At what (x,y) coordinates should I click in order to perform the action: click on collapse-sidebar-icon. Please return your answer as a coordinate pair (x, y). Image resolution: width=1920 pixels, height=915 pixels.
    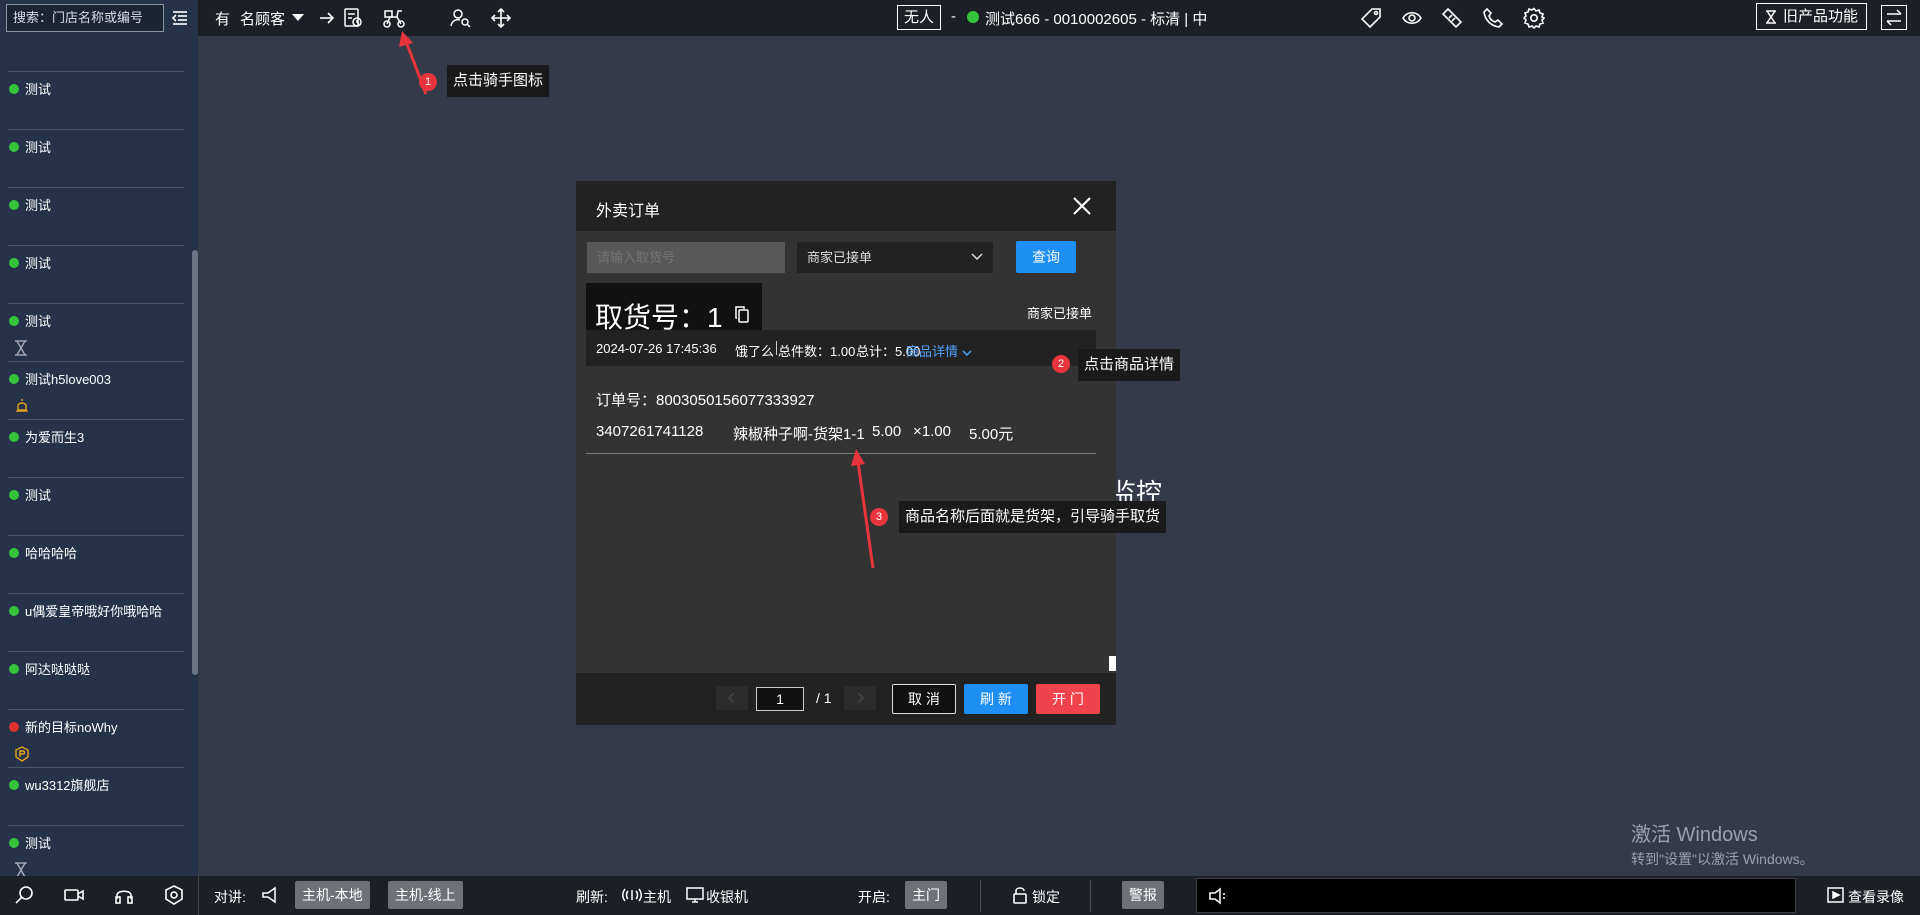
    Looking at the image, I should click on (180, 18).